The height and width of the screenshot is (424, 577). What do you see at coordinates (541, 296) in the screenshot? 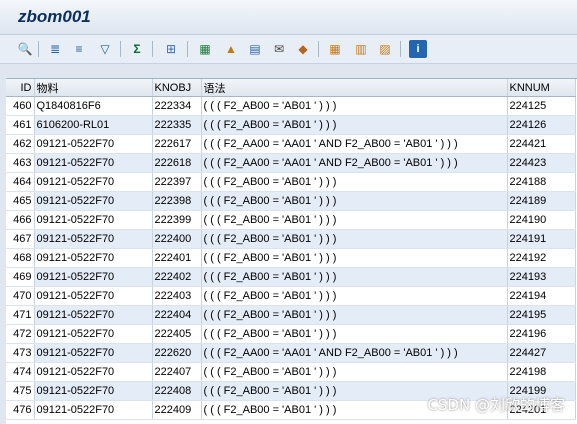
I see `cell-knnum: 224194` at bounding box center [541, 296].